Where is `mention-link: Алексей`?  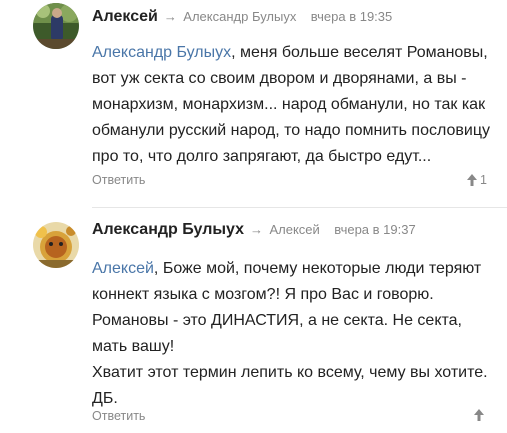 mention-link: Алексей is located at coordinates (123, 268).